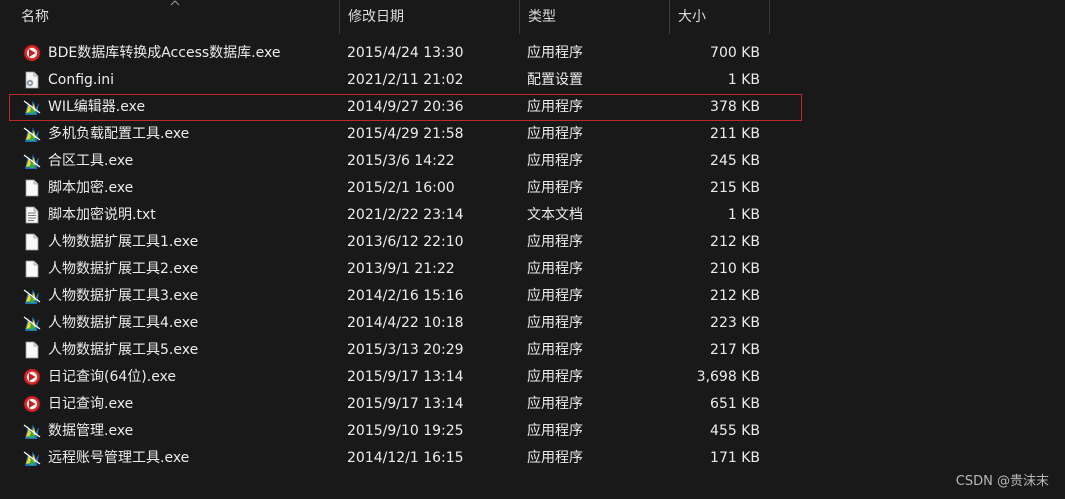 This screenshot has width=1065, height=499. I want to click on file-size: 215 KB, so click(735, 188).